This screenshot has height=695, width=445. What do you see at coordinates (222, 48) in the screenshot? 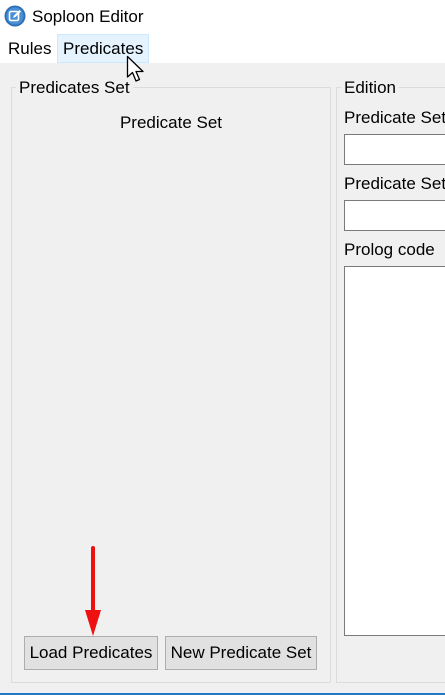
I see `menu-bar: Rules Predicates` at bounding box center [222, 48].